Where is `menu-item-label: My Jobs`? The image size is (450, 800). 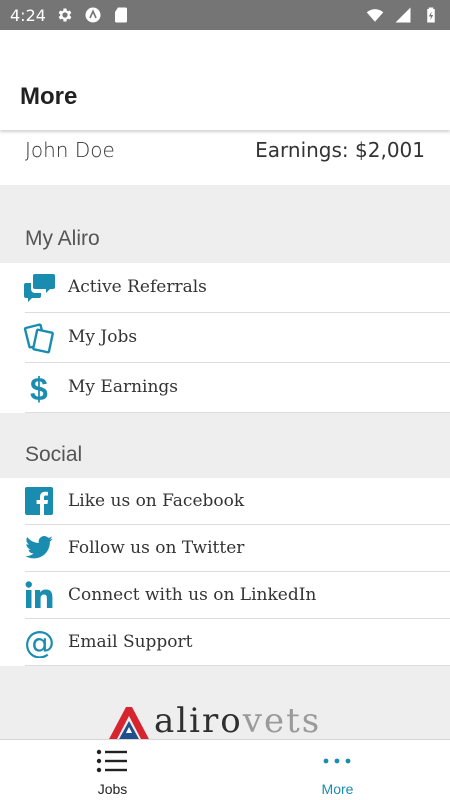 menu-item-label: My Jobs is located at coordinates (103, 337).